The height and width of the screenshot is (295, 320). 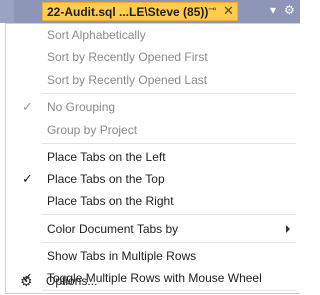 I want to click on menu-item-tabs-top: ✓ Place Tabs on the Top, so click(x=153, y=179).